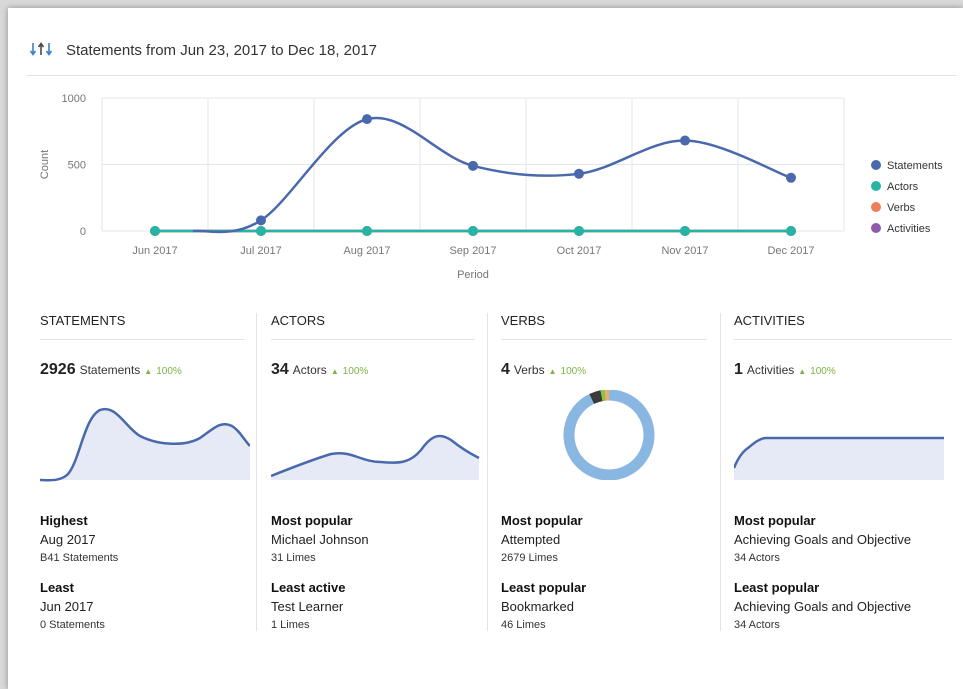 This screenshot has height=689, width=963. I want to click on stat-label: Verbs, so click(529, 370).